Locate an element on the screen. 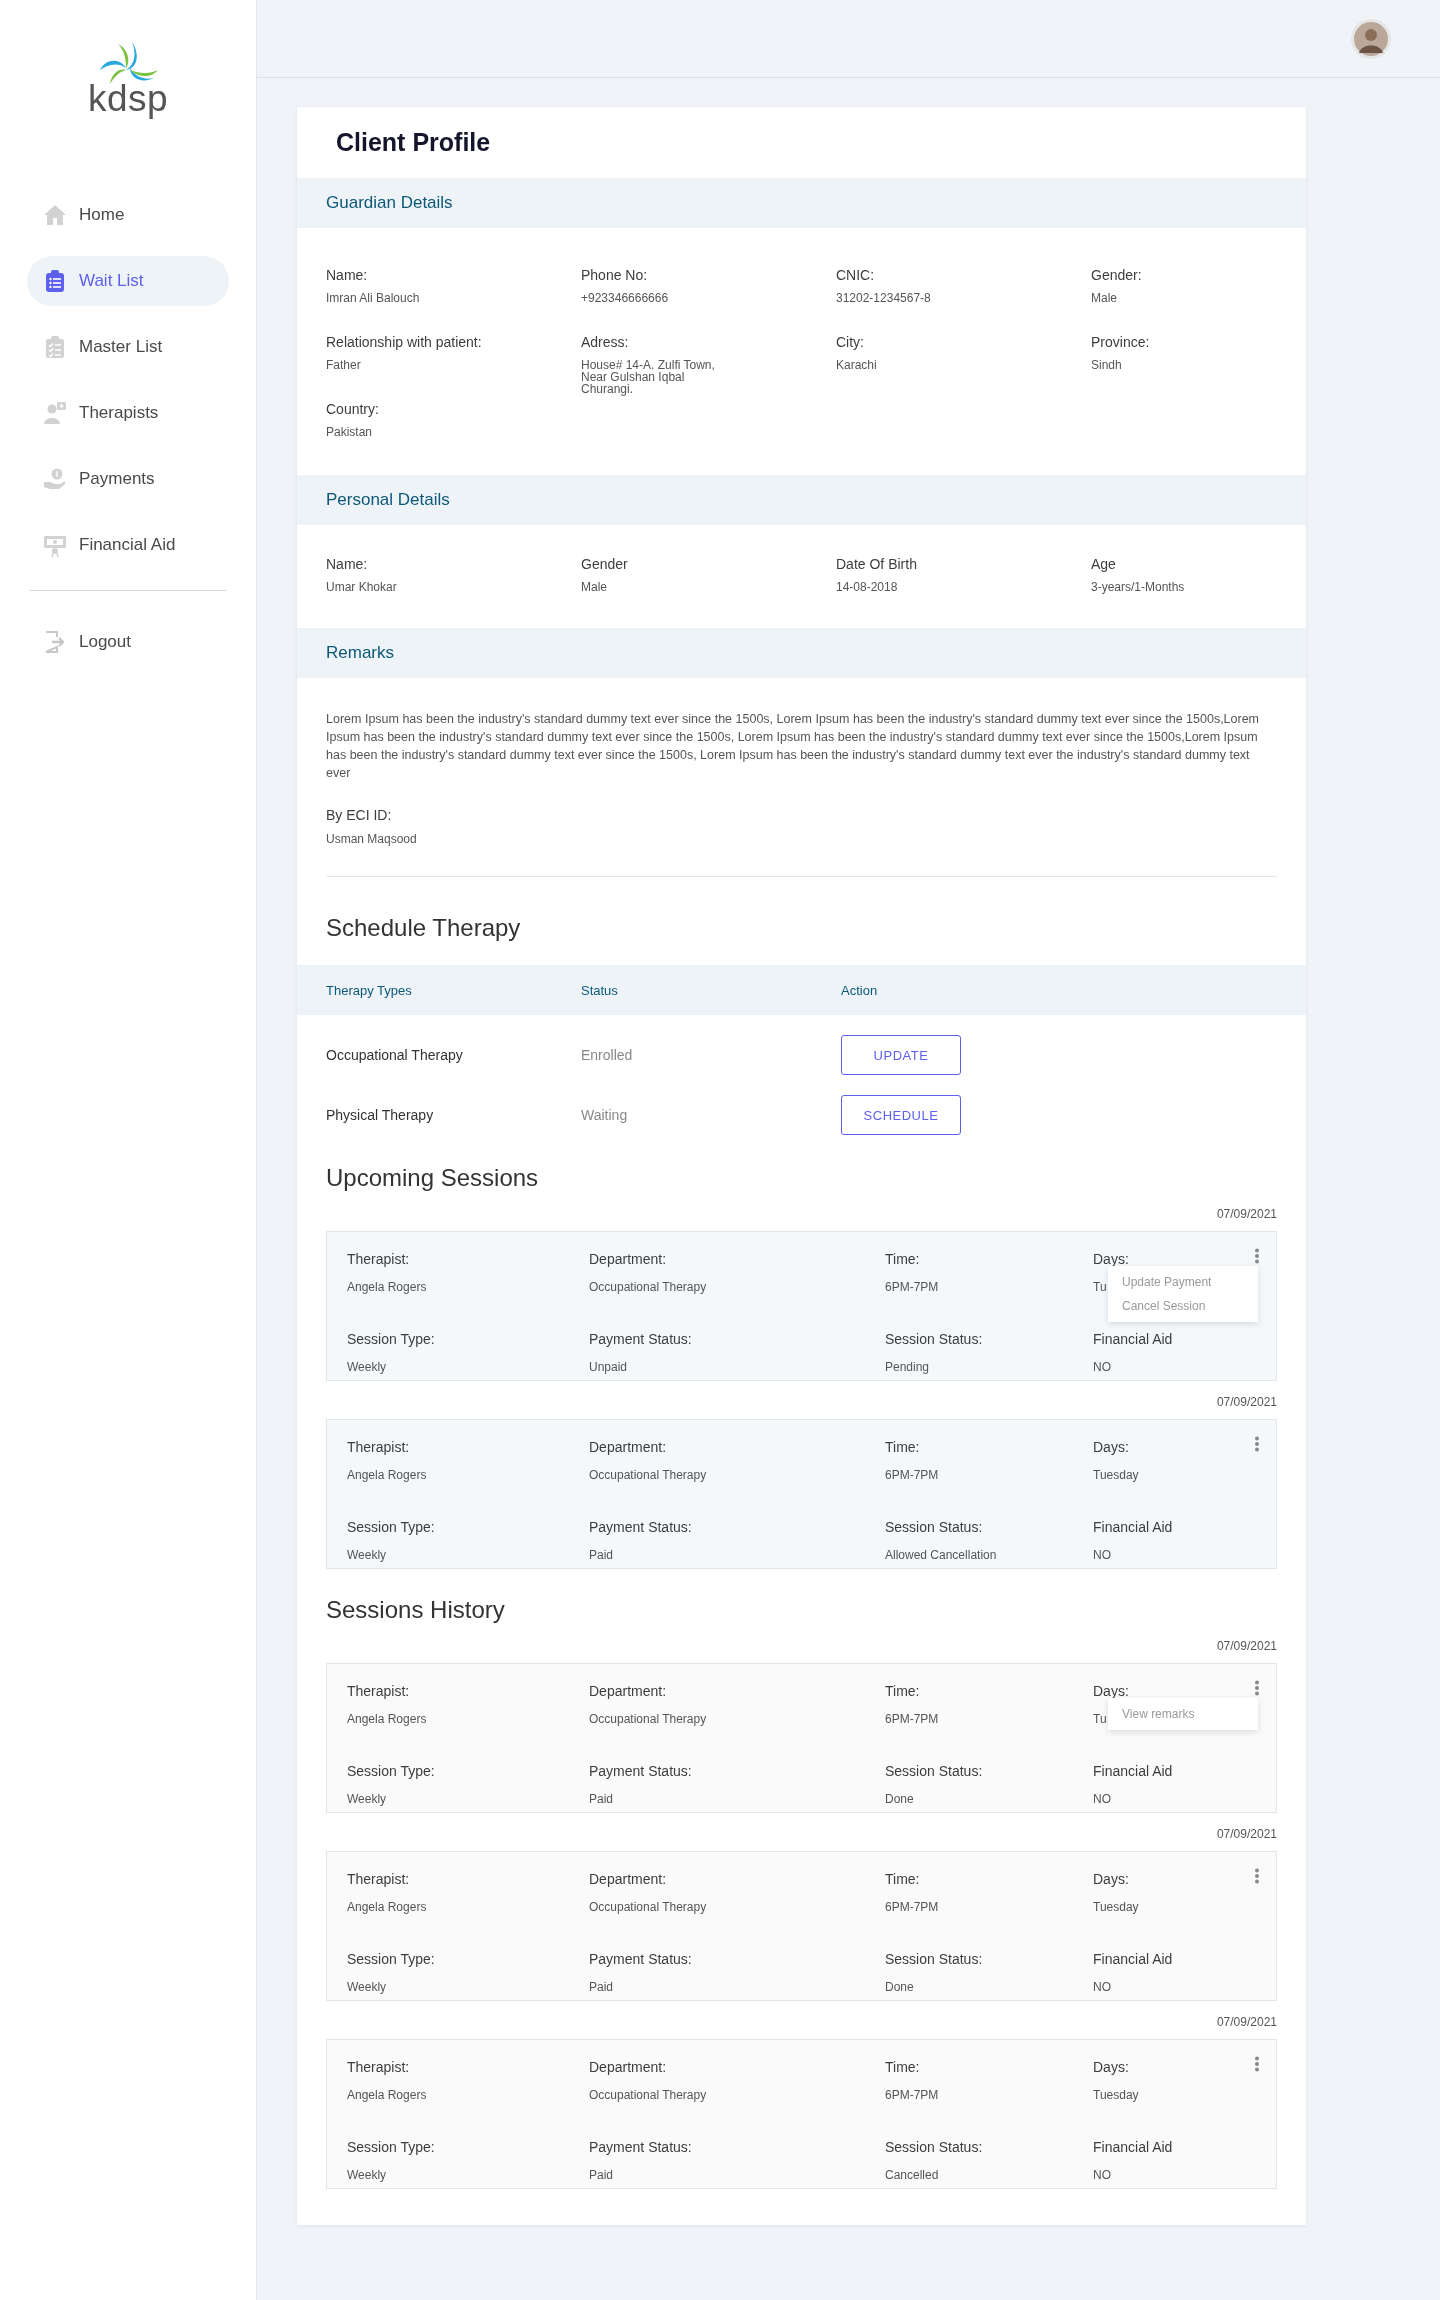 Image resolution: width=1440 pixels, height=2300 pixels. field-value: Umar Khokar is located at coordinates (362, 587).